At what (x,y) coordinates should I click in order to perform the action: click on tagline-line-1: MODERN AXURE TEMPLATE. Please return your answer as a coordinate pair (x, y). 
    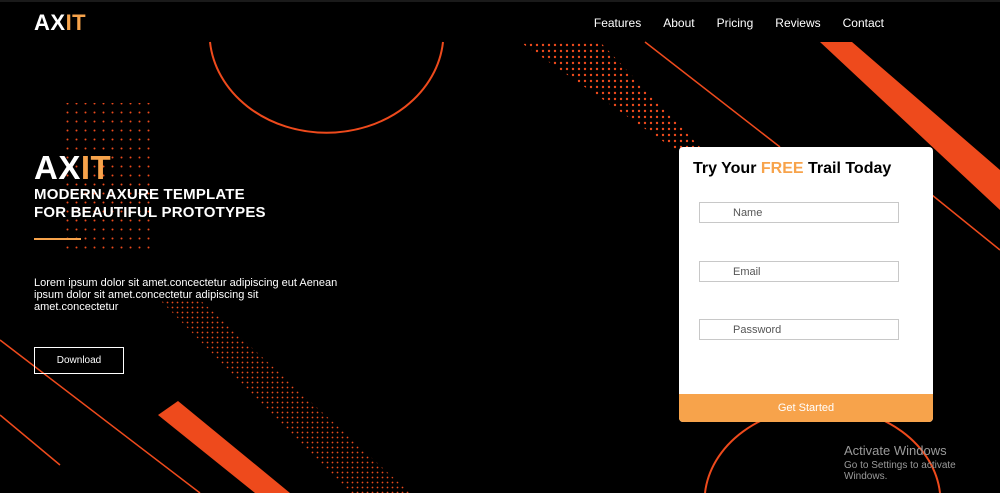
    Looking at the image, I should click on (139, 194).